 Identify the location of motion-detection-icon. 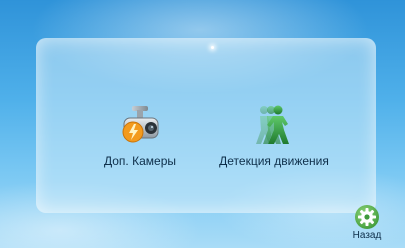
(272, 124).